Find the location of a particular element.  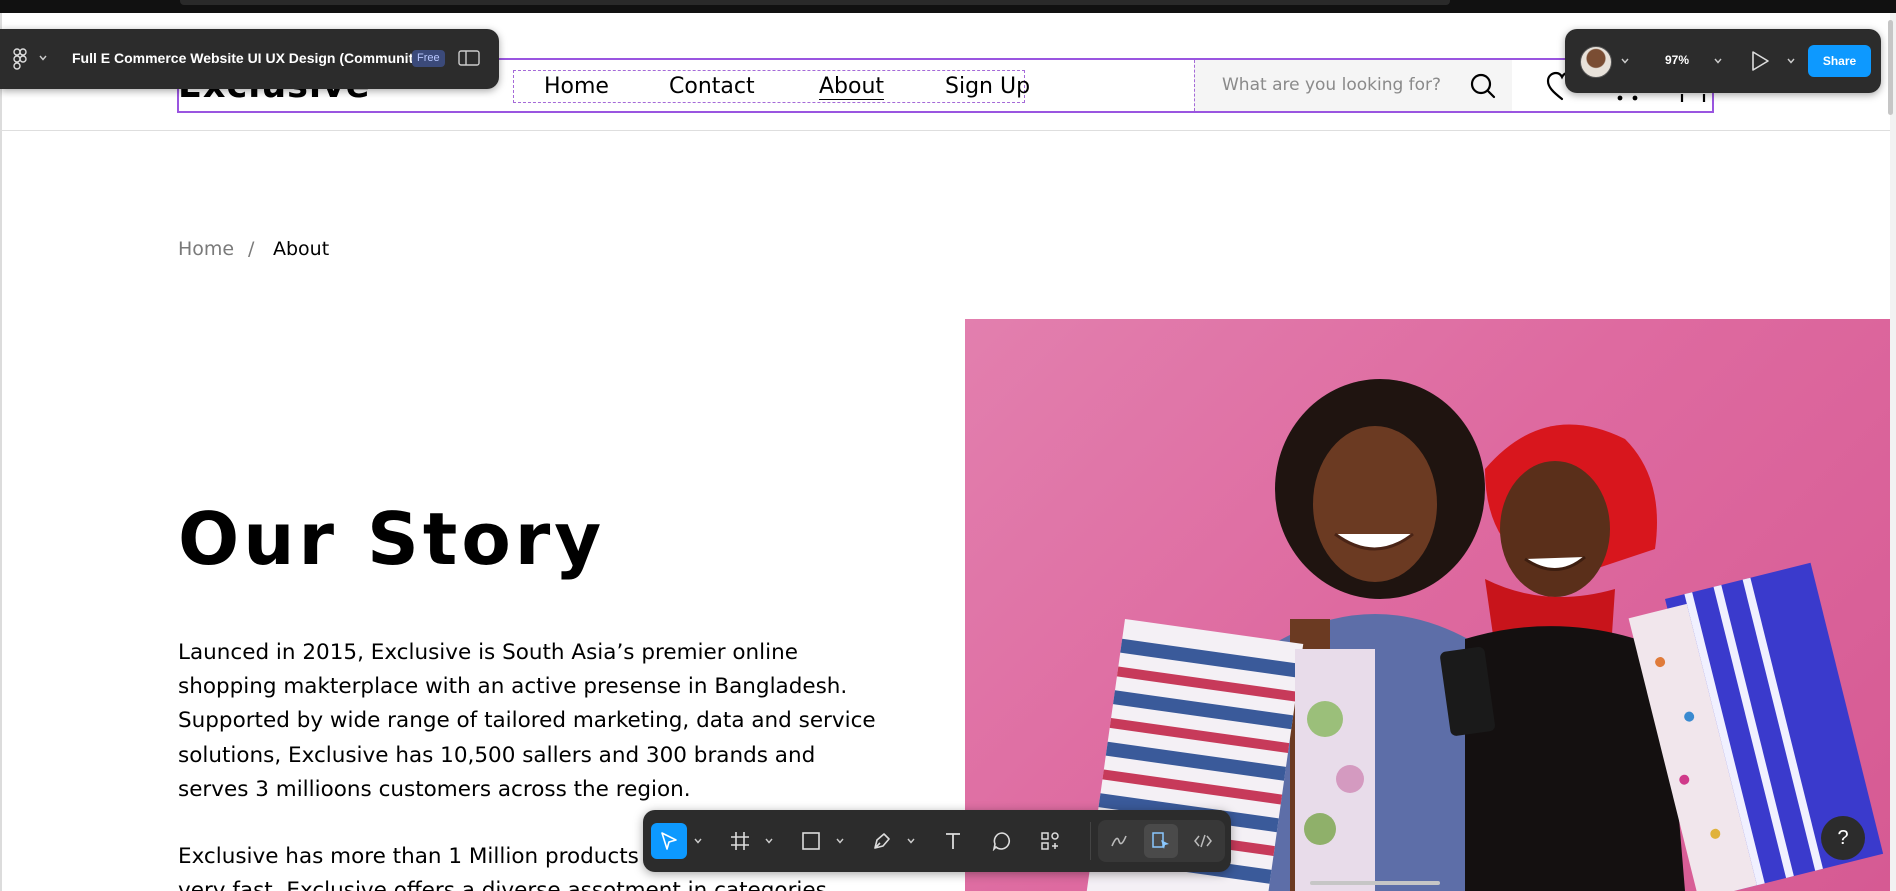

text-tool is located at coordinates (953, 841).